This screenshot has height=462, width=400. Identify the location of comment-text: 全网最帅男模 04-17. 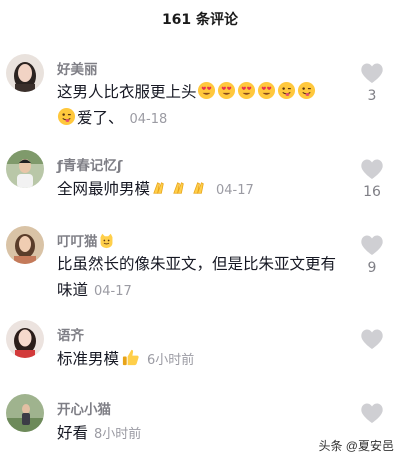
(202, 190).